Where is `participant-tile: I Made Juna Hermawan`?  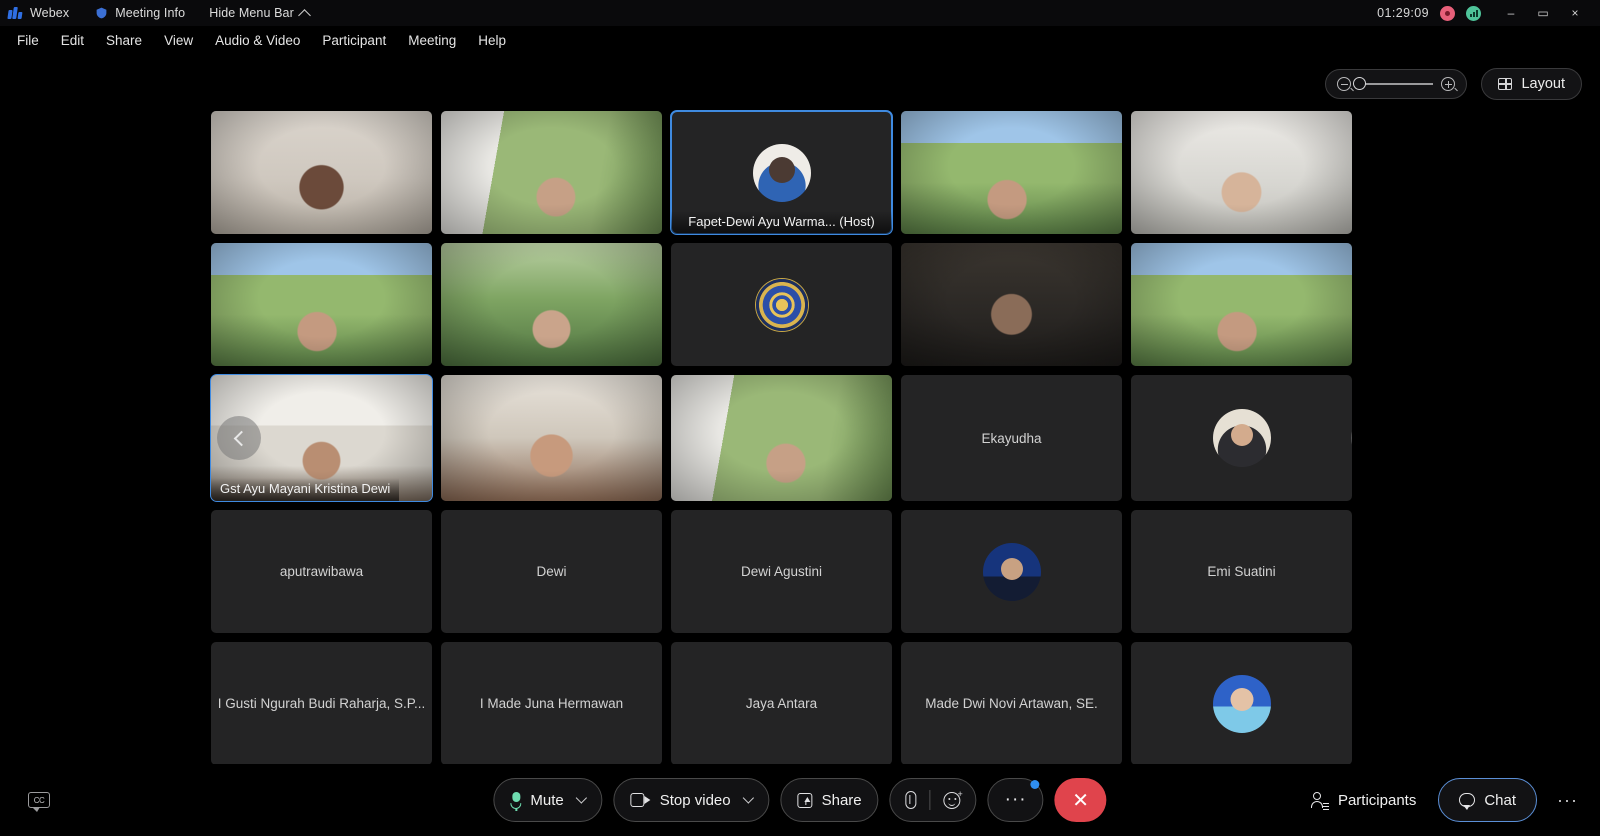 participant-tile: I Made Juna Hermawan is located at coordinates (551, 703).